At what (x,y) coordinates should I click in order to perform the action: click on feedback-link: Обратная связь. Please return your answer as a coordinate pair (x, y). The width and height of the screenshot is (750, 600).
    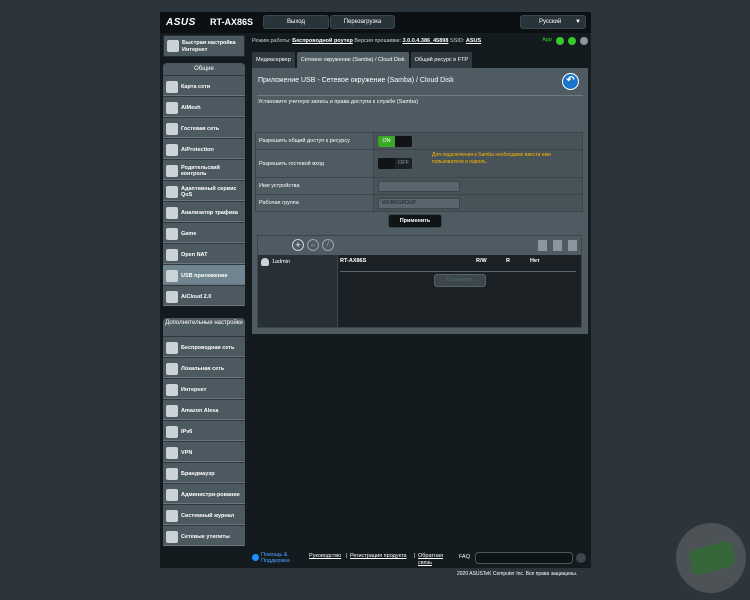
    Looking at the image, I should click on (433, 560).